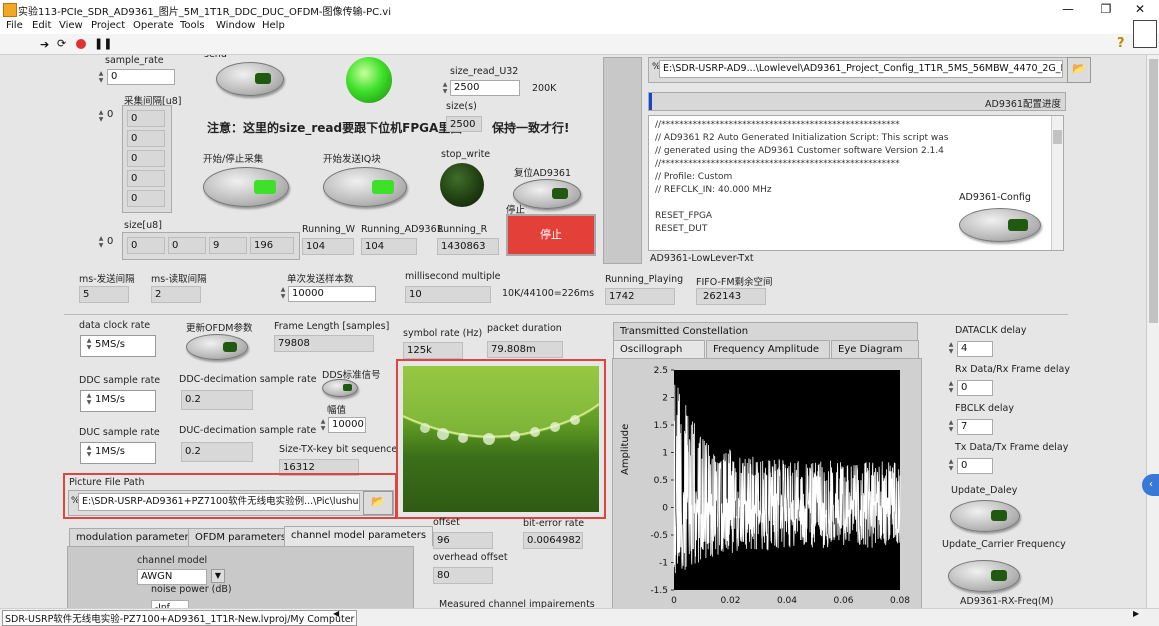  Describe the element at coordinates (135, 537) in the screenshot. I see `tab-modulation-parameters: modulation parameters` at that location.